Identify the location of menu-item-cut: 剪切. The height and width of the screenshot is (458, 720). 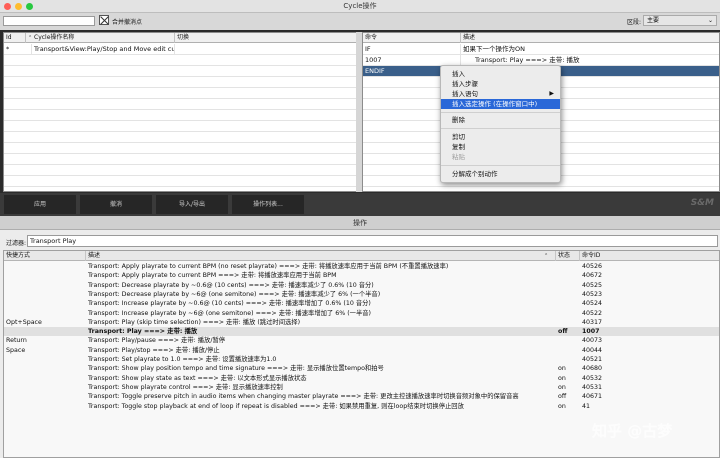
(500, 137).